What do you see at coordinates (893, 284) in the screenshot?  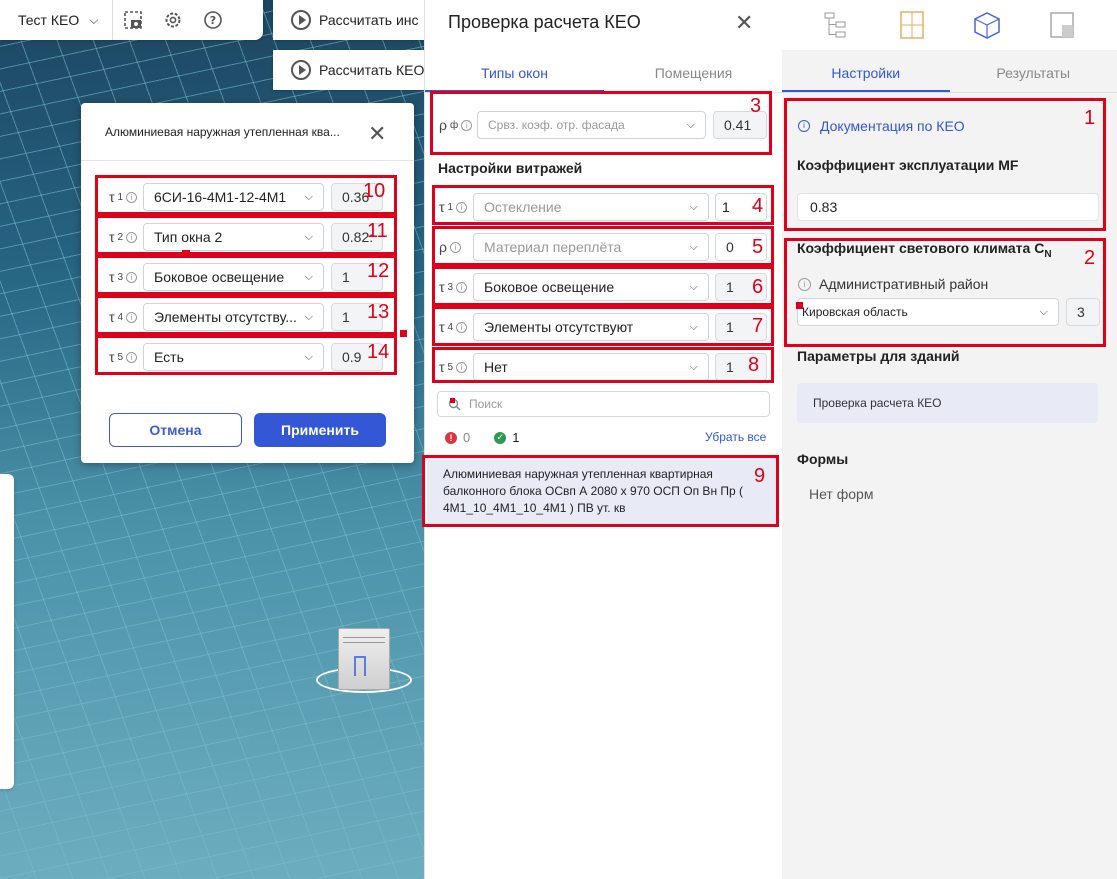 I see `district-label: i Административный район` at bounding box center [893, 284].